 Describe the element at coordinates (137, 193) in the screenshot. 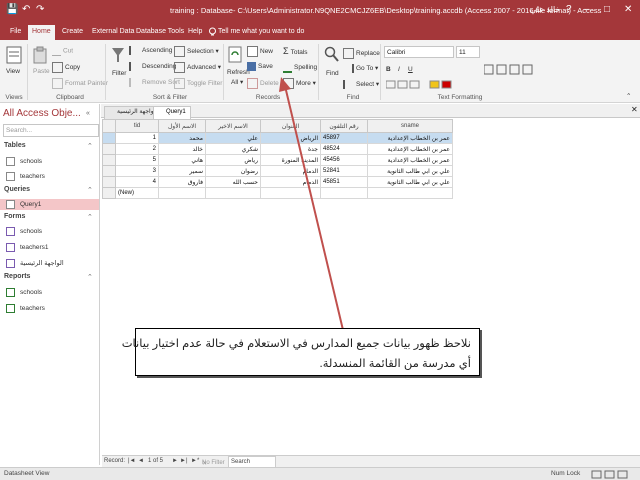

I see `cell-new-record: (New)` at that location.